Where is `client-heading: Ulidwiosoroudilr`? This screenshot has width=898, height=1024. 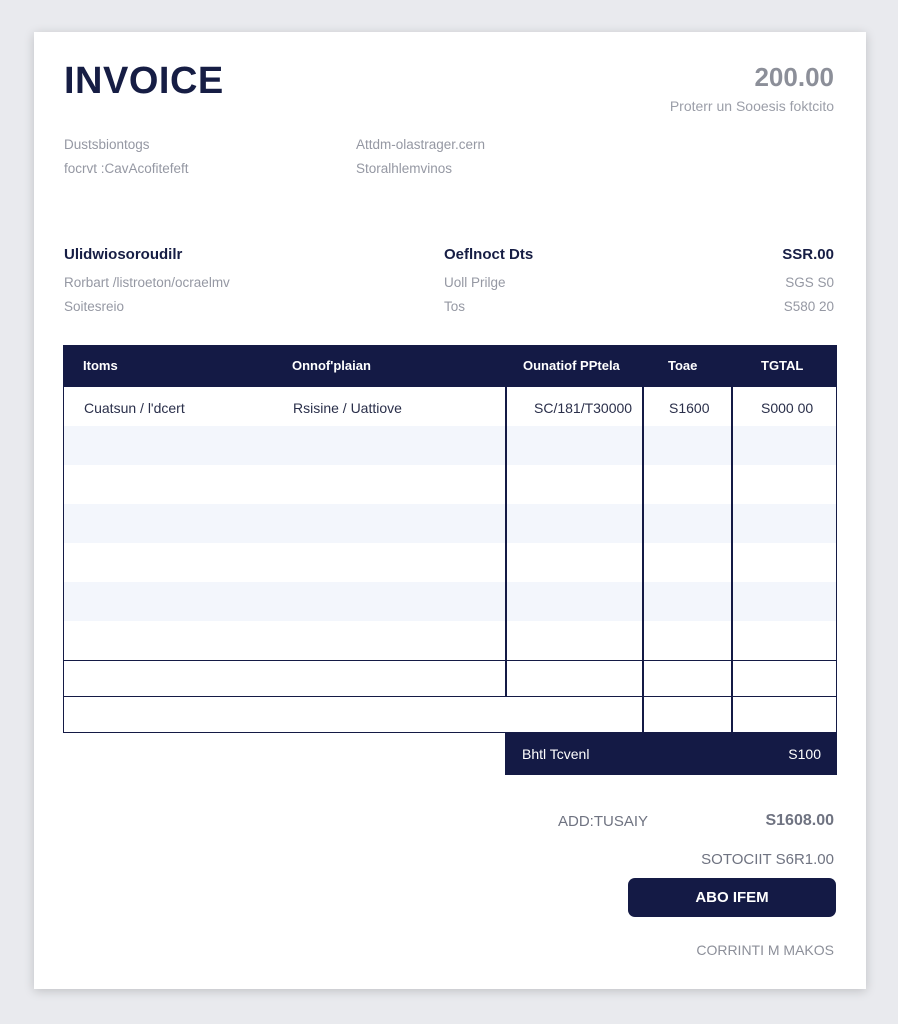
client-heading: Ulidwiosoroudilr is located at coordinates (123, 254).